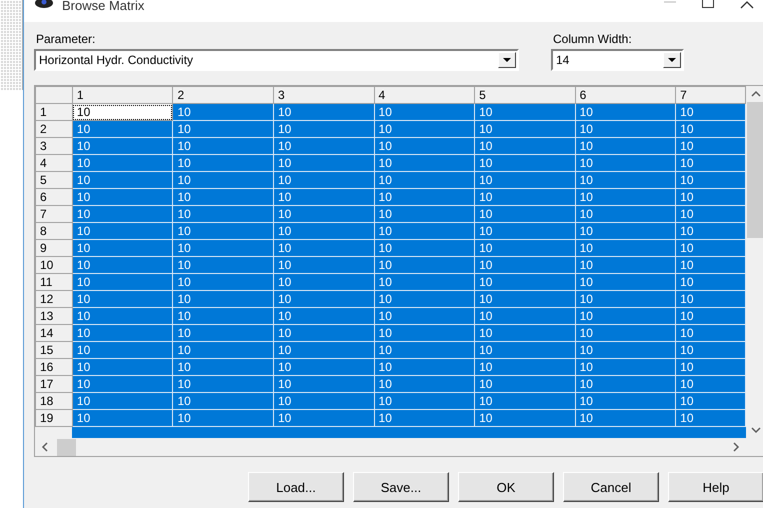  I want to click on scroll-left-icon, so click(45, 447).